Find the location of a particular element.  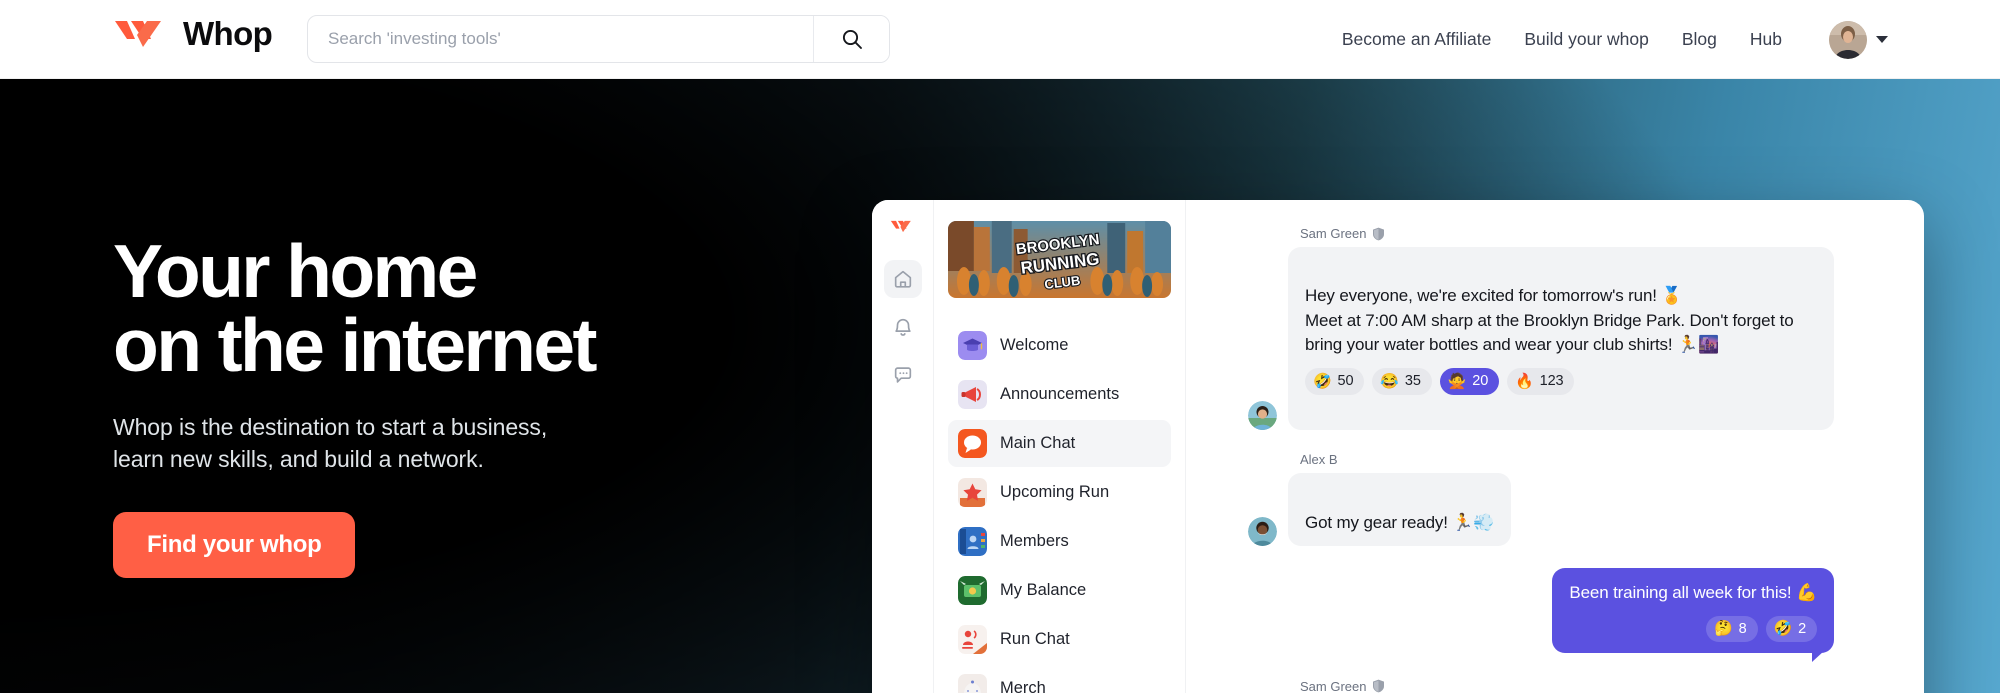

sidebar-item-my-balance: My Balance is located at coordinates (1059, 590).